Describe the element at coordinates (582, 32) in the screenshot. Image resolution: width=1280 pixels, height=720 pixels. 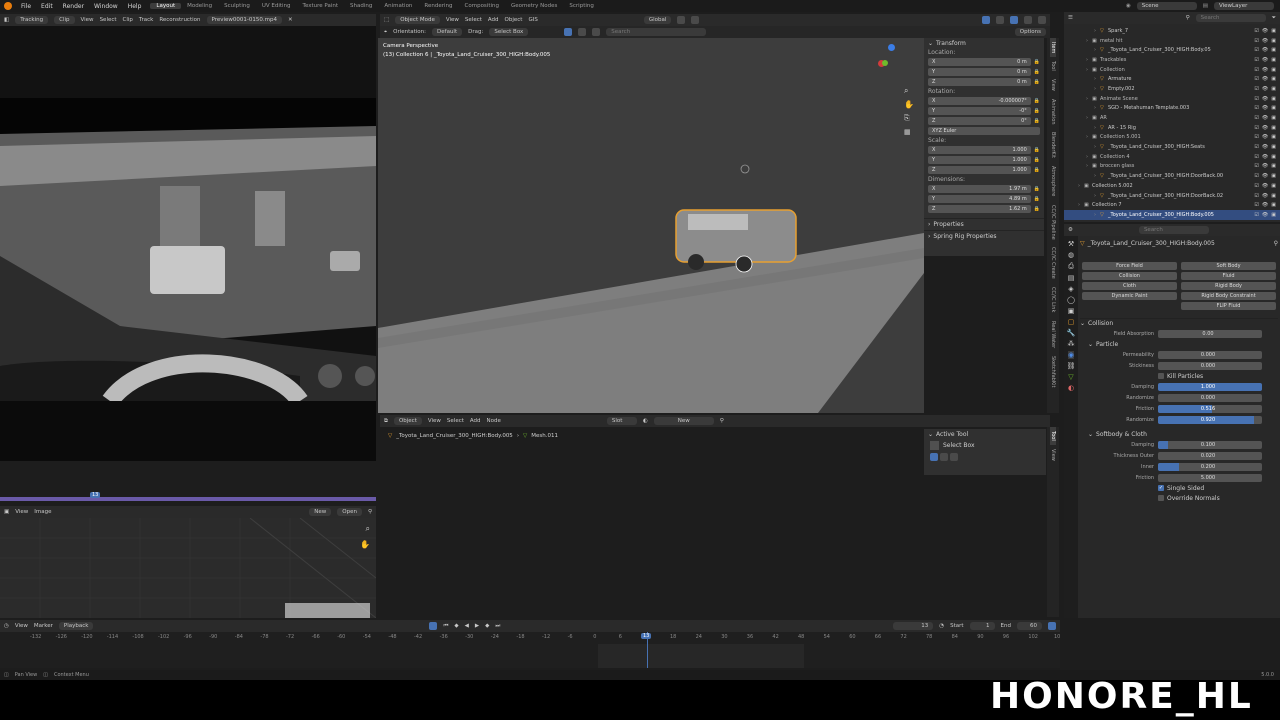
I see `select-mode-extend-icon` at that location.